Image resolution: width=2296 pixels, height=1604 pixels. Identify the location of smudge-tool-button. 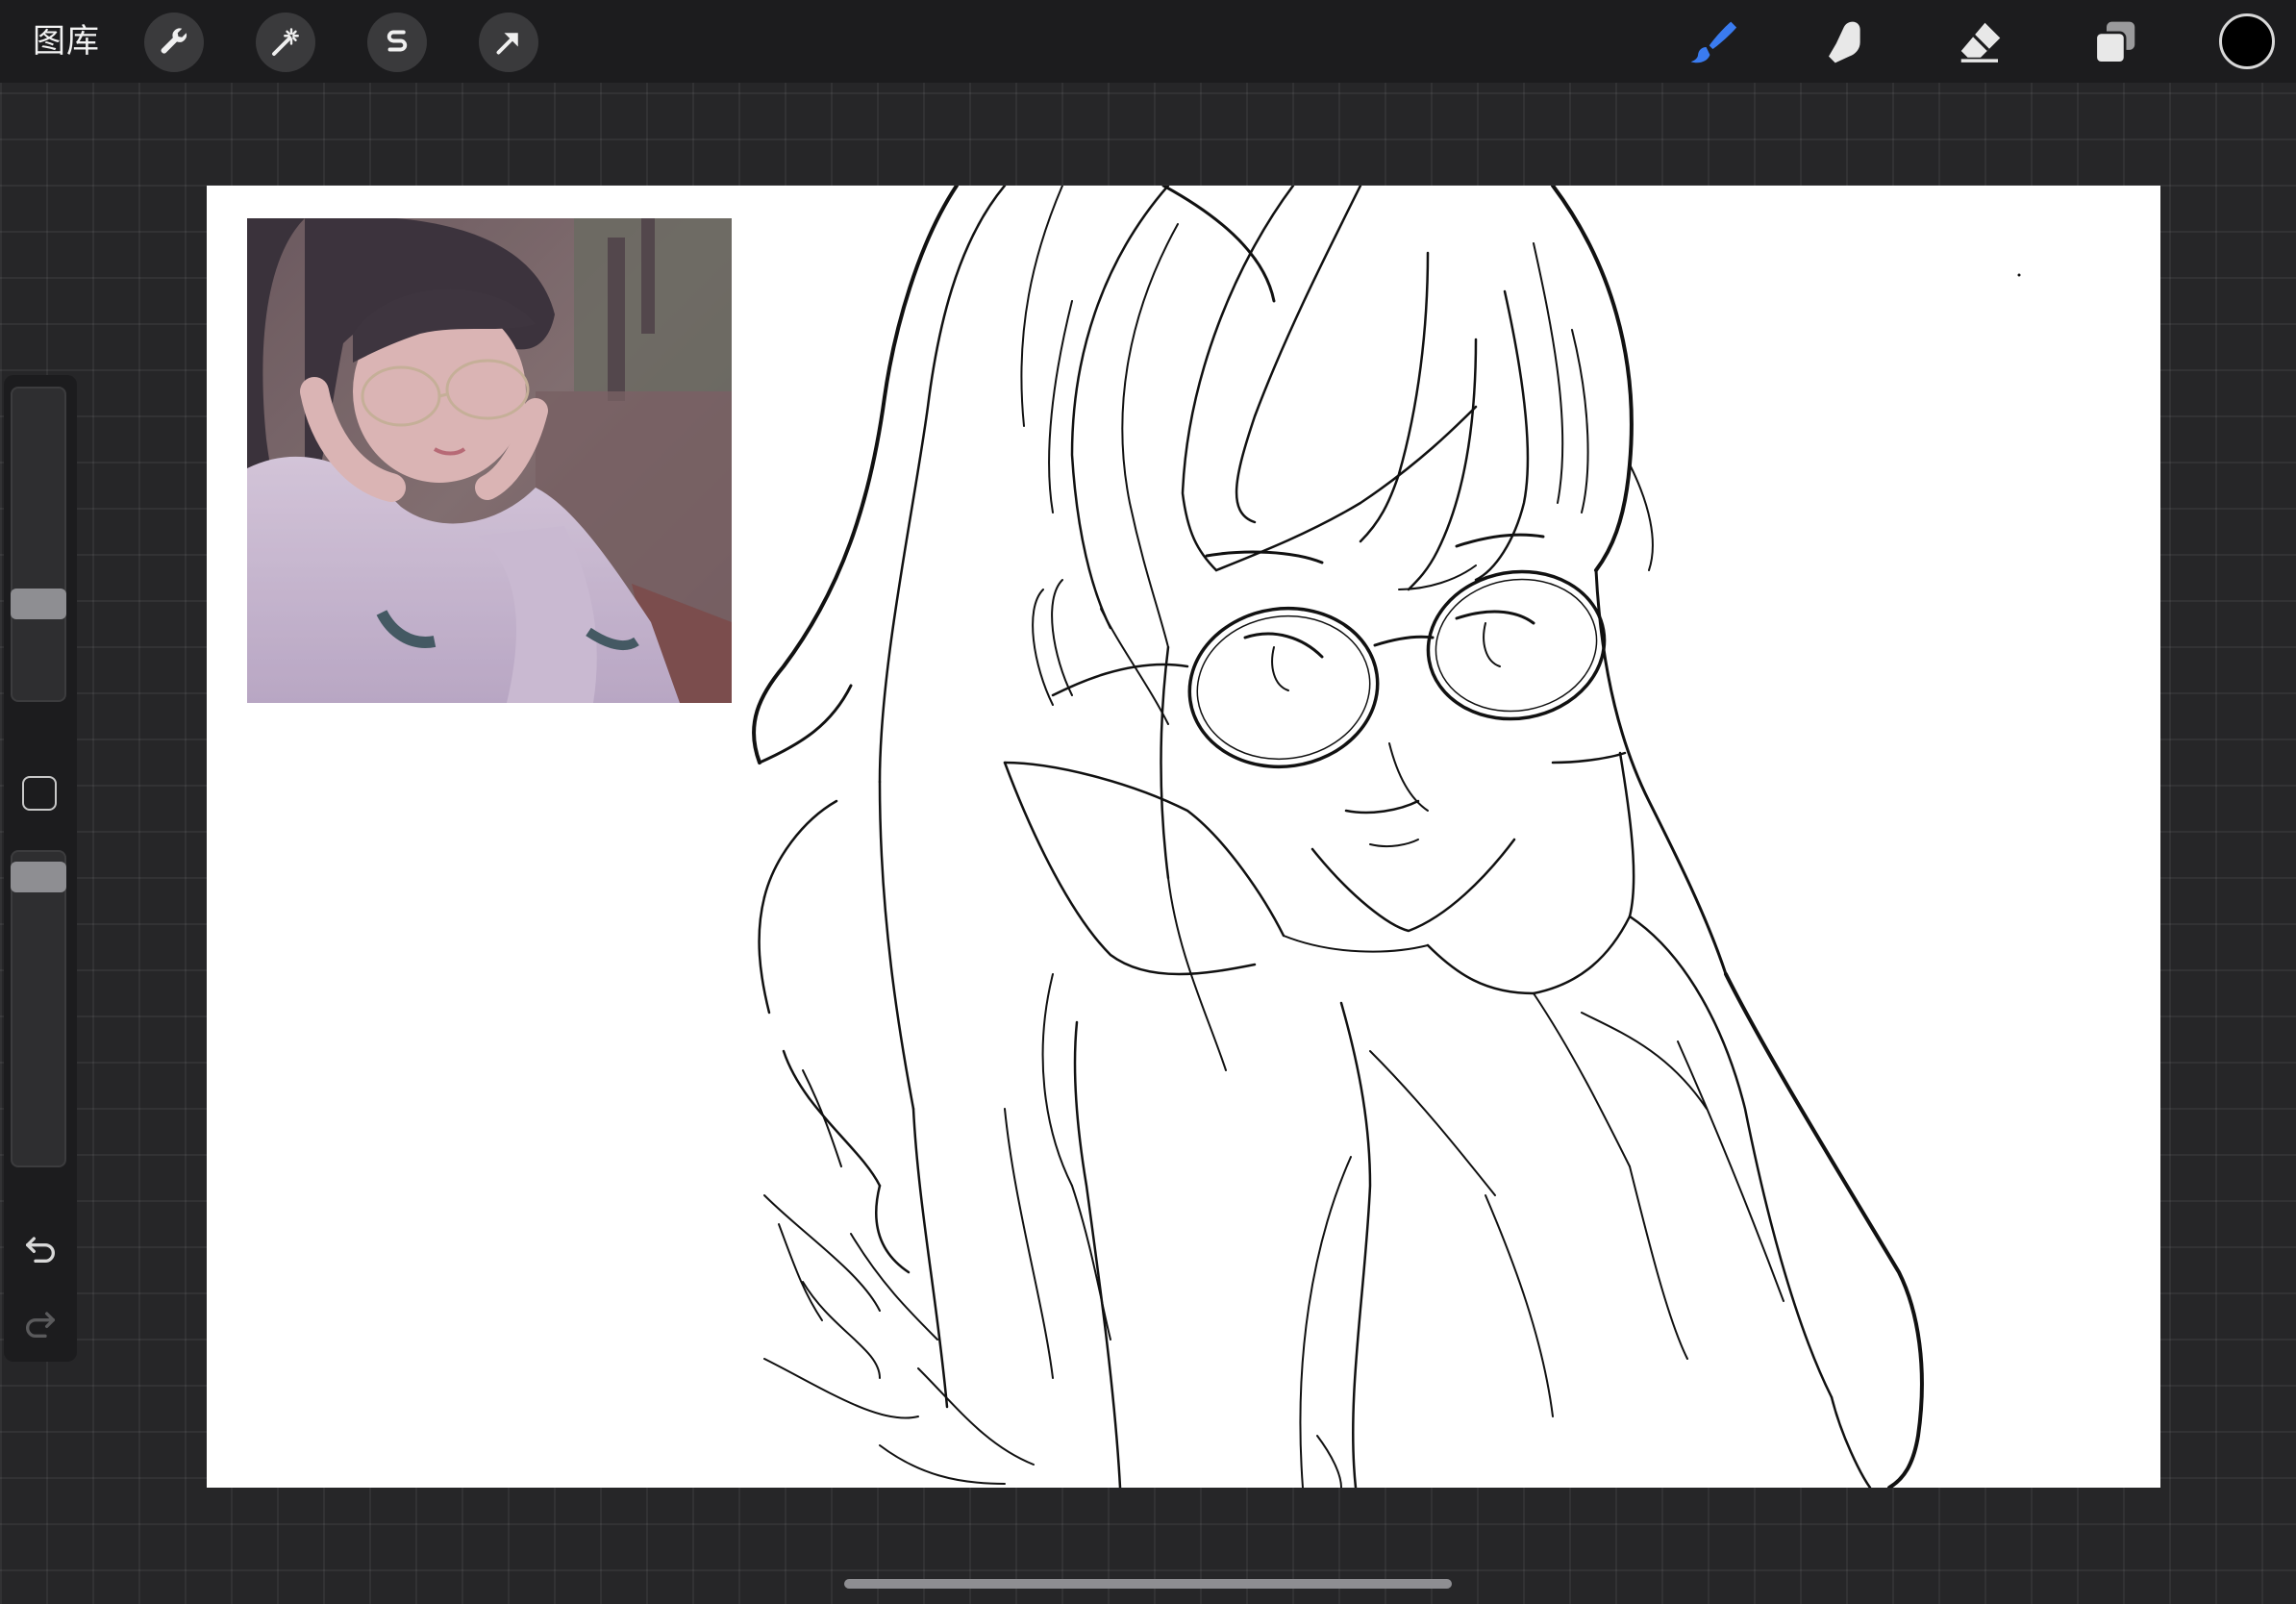
(1846, 42).